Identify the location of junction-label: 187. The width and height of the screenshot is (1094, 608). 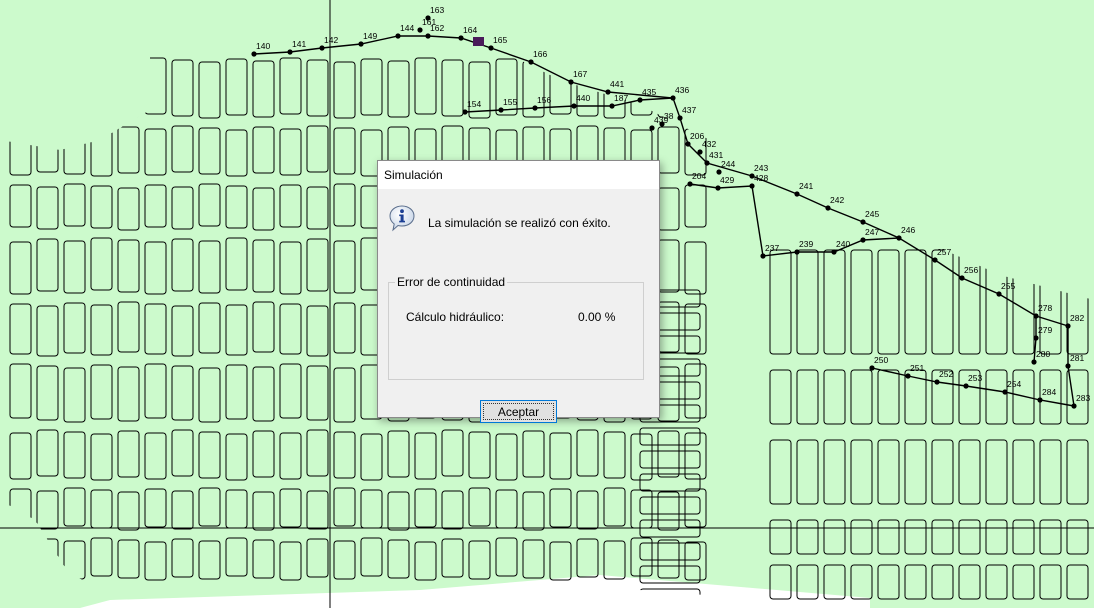
(621, 98).